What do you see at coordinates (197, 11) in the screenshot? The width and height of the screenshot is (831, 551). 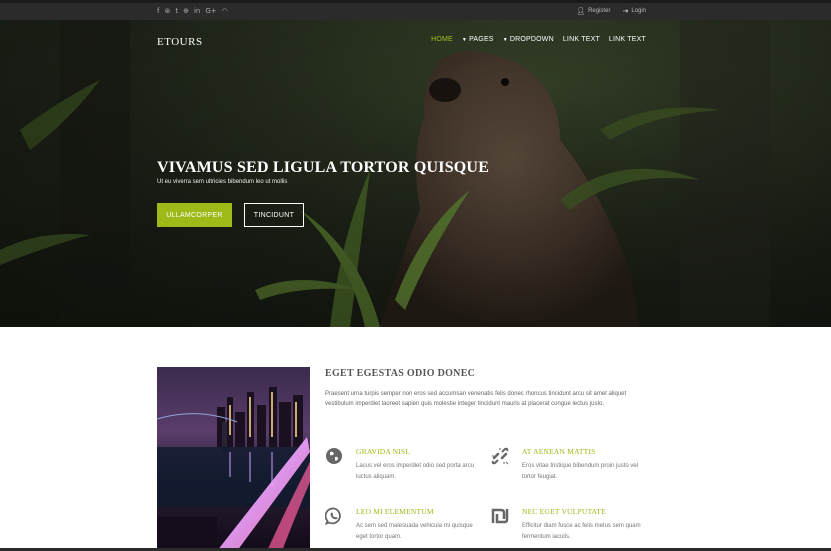 I see `linkedin-icon: in` at bounding box center [197, 11].